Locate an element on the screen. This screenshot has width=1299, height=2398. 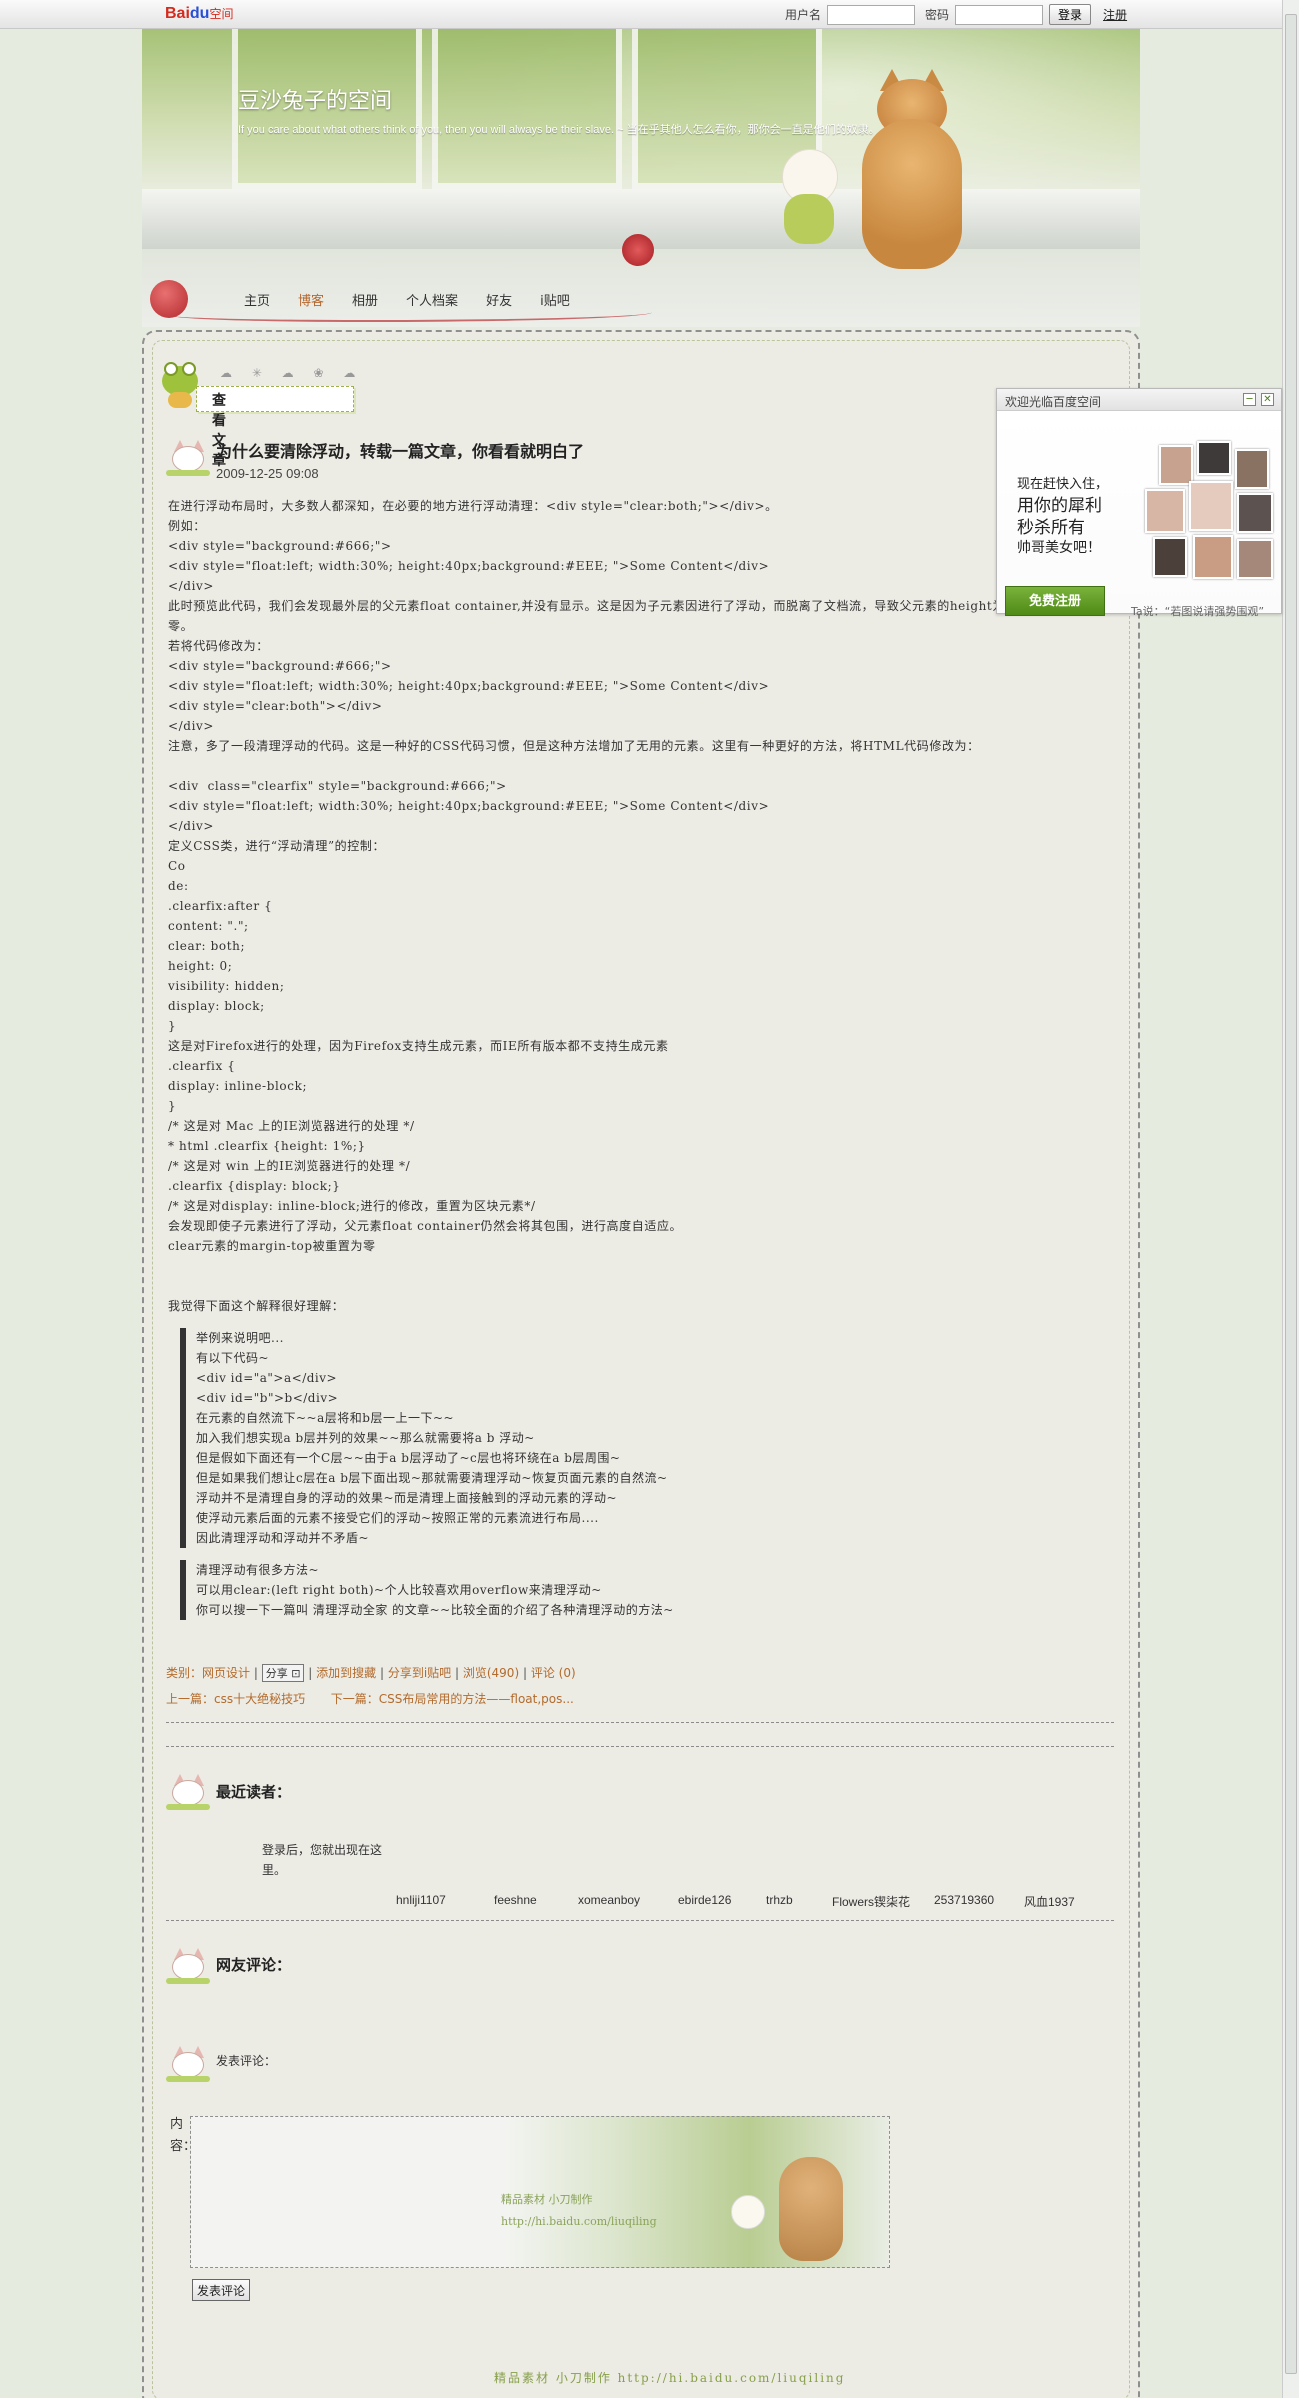
watermark-url: http://hi.baidu.com/liuqiling is located at coordinates (579, 2221).